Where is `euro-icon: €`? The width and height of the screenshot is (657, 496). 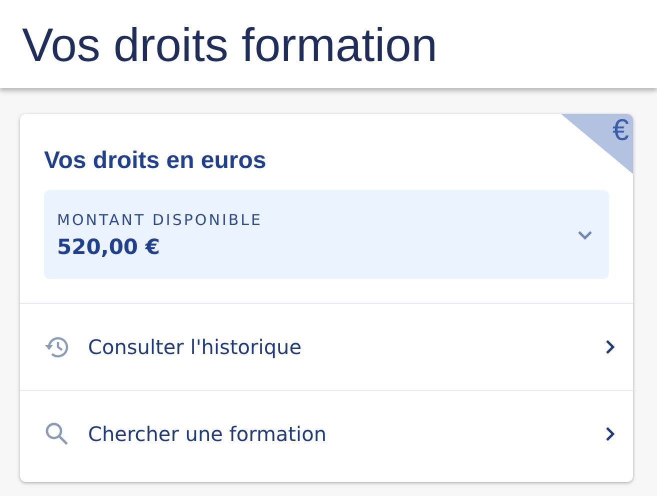 euro-icon: € is located at coordinates (620, 131).